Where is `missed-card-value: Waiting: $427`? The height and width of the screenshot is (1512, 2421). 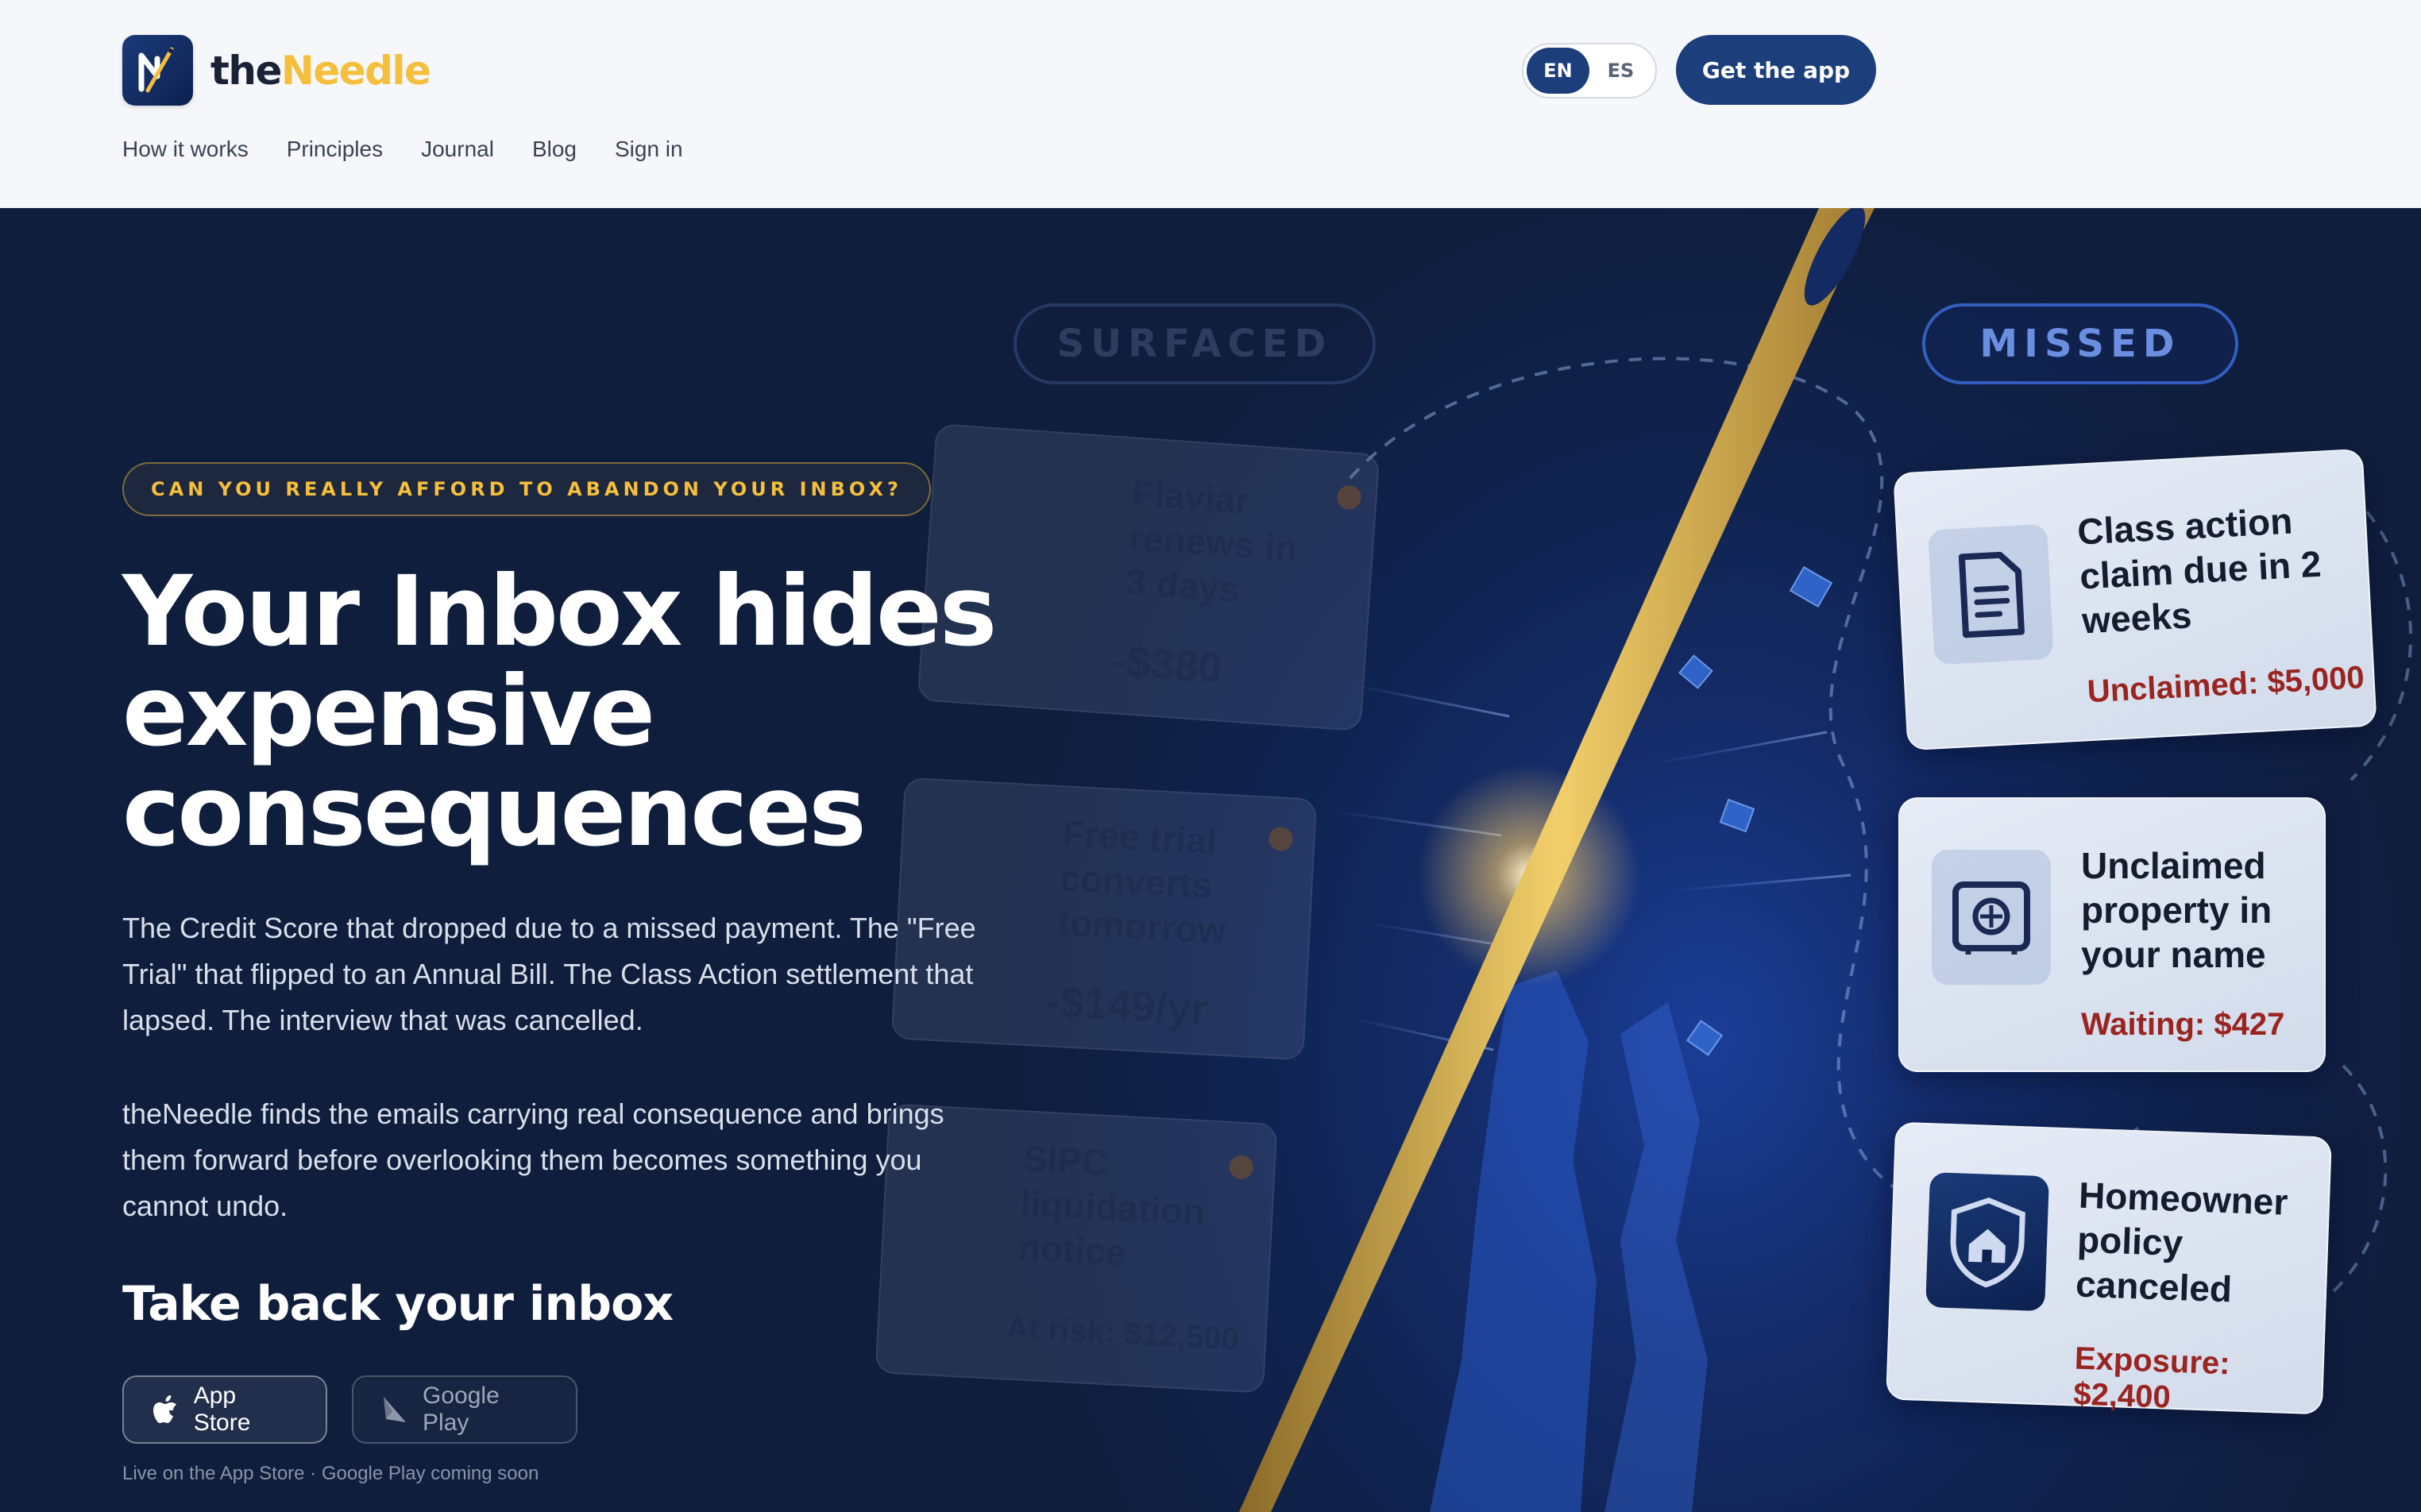
missed-card-value: Waiting: $427 is located at coordinates (2183, 1024).